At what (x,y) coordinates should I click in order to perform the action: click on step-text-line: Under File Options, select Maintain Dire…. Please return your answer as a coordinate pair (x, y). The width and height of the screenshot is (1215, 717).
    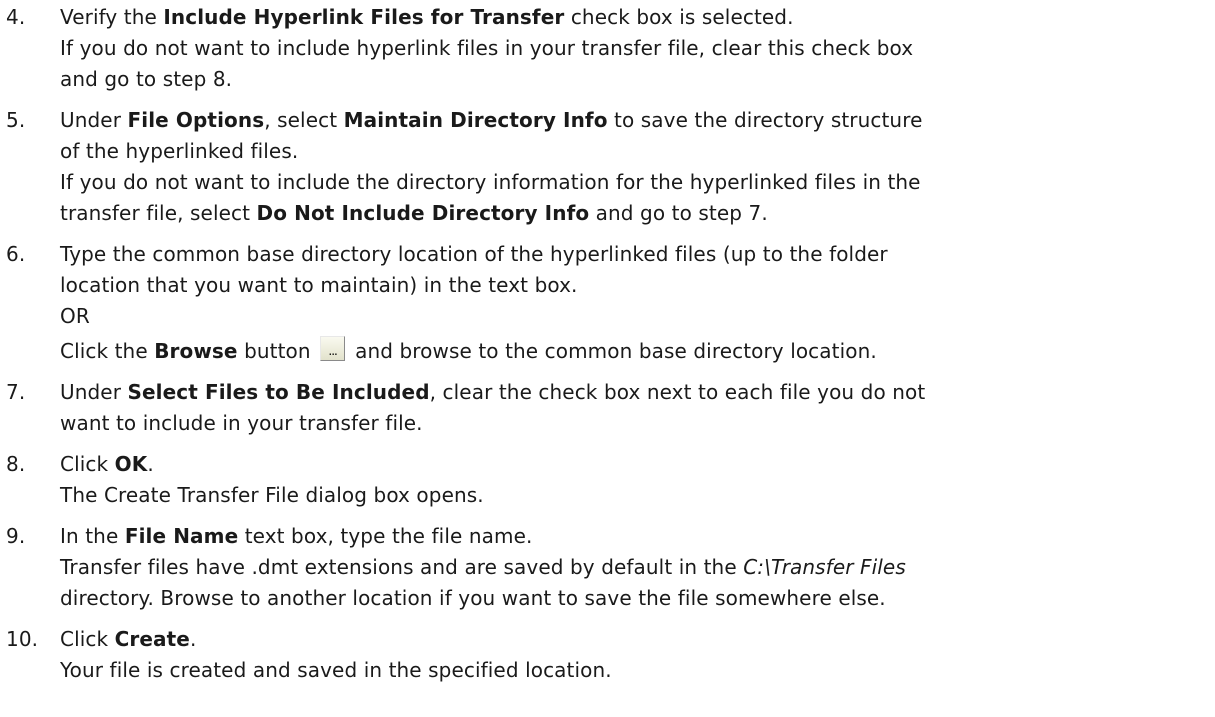
    Looking at the image, I should click on (491, 120).